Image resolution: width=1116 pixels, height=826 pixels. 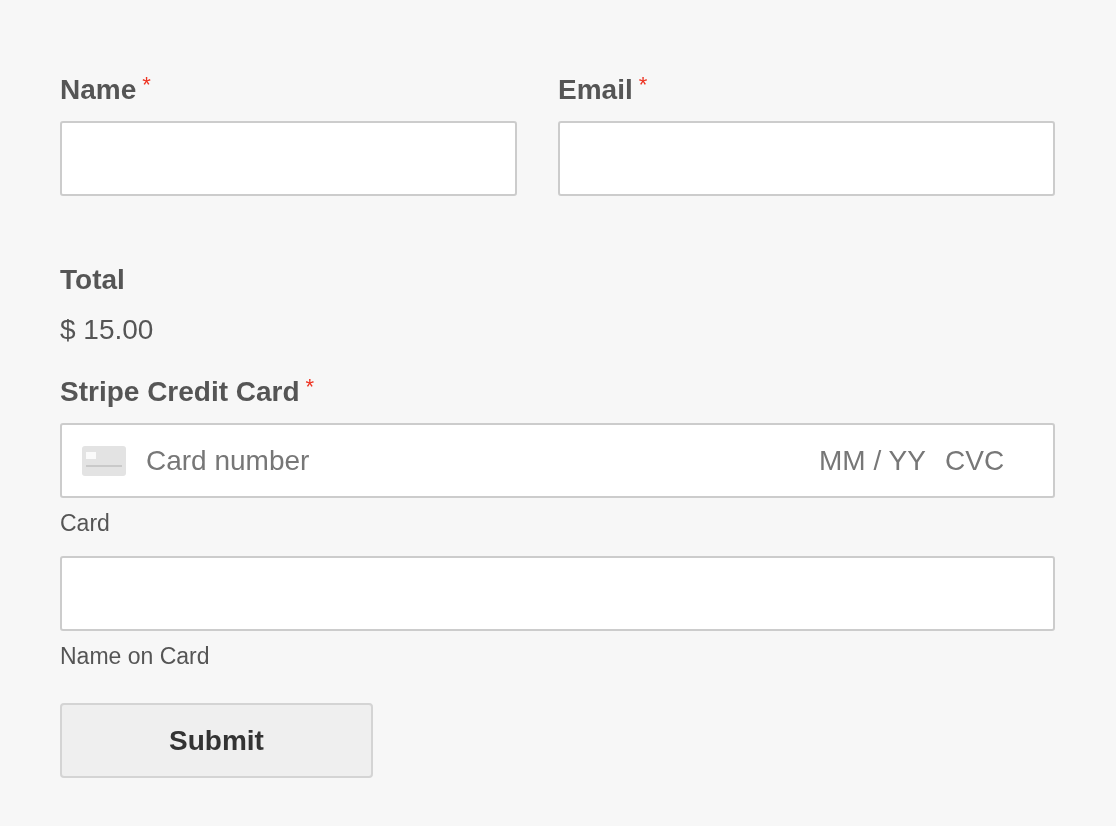 I want to click on card-number-input: Card number, so click(x=266, y=460).